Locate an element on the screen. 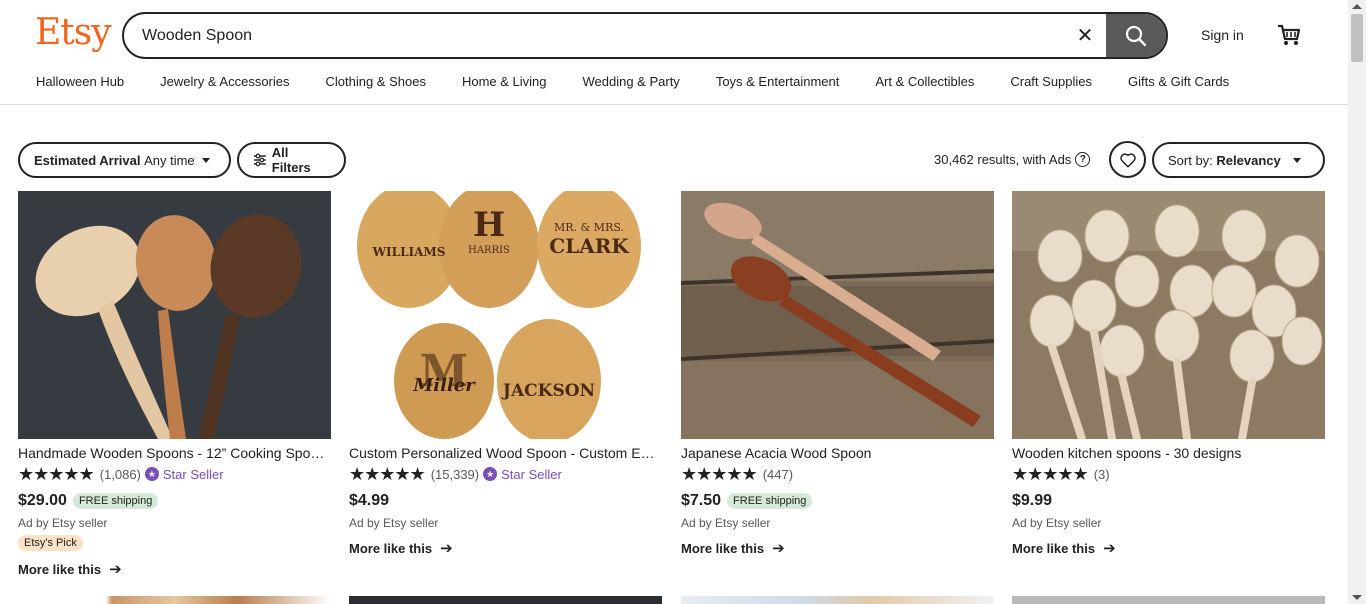 The image size is (1366, 604). sort-dropdown: Sort by: Relevancy is located at coordinates (1238, 160).